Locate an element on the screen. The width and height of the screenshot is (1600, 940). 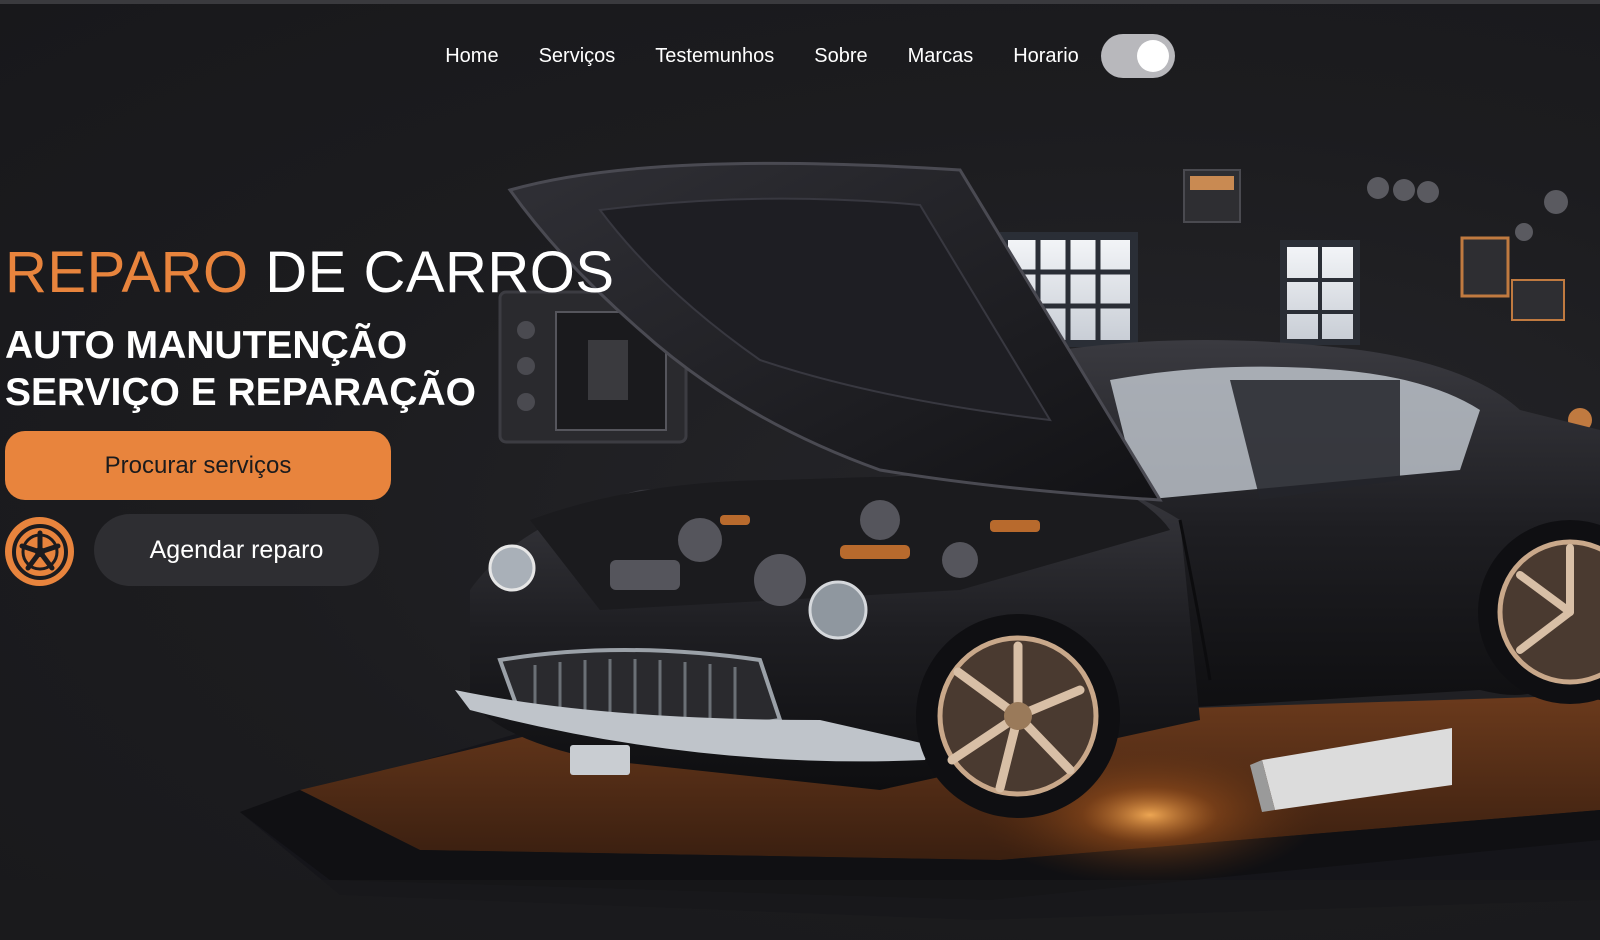
hero-subtitle-line-2: SERVIÇO E REPARAÇÃO is located at coordinates (240, 392).